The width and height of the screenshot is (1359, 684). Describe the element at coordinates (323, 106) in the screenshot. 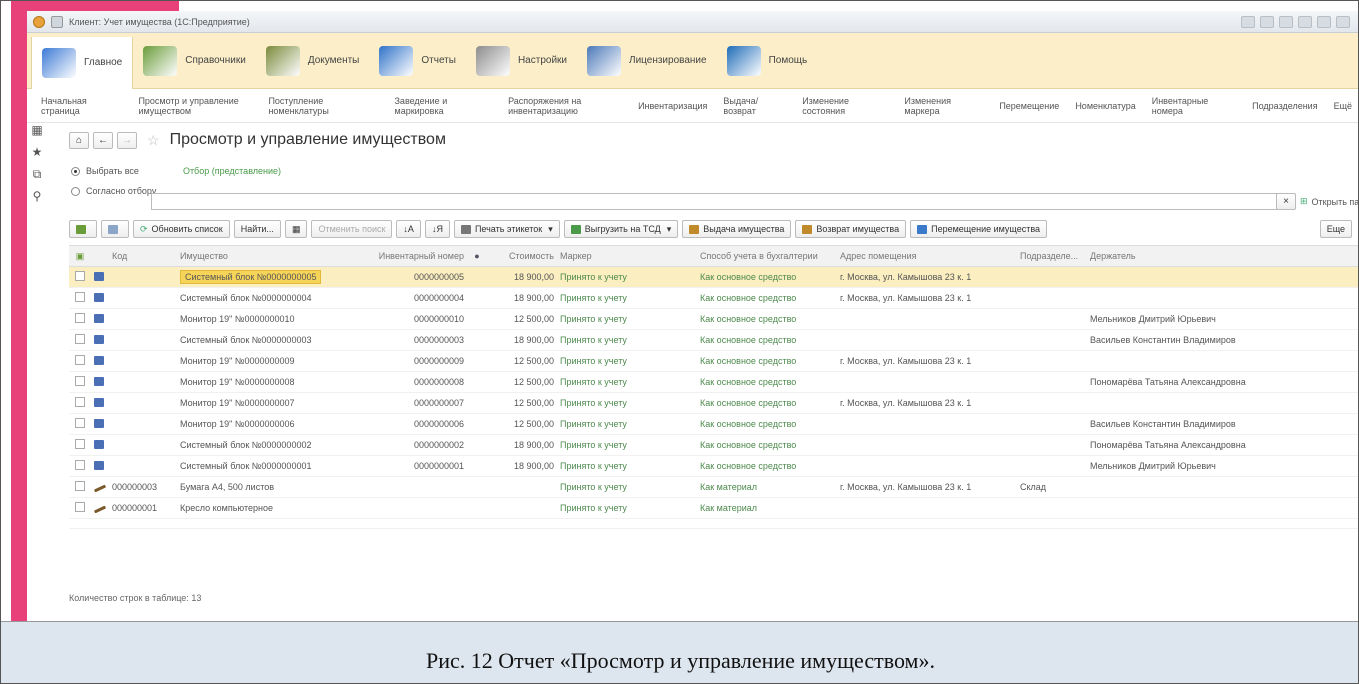

I see `nav-item-3: Поступление номенклатуры` at that location.